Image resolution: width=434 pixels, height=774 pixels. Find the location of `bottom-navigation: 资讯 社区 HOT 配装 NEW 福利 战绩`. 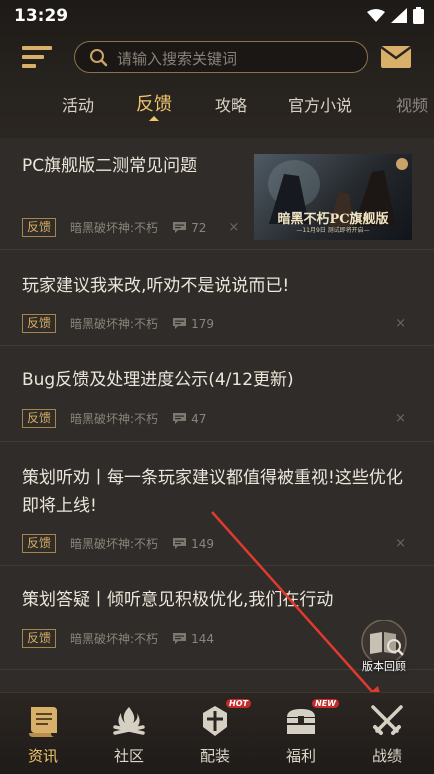

bottom-navigation: 资讯 社区 HOT 配装 NEW 福利 战绩 is located at coordinates (217, 733).